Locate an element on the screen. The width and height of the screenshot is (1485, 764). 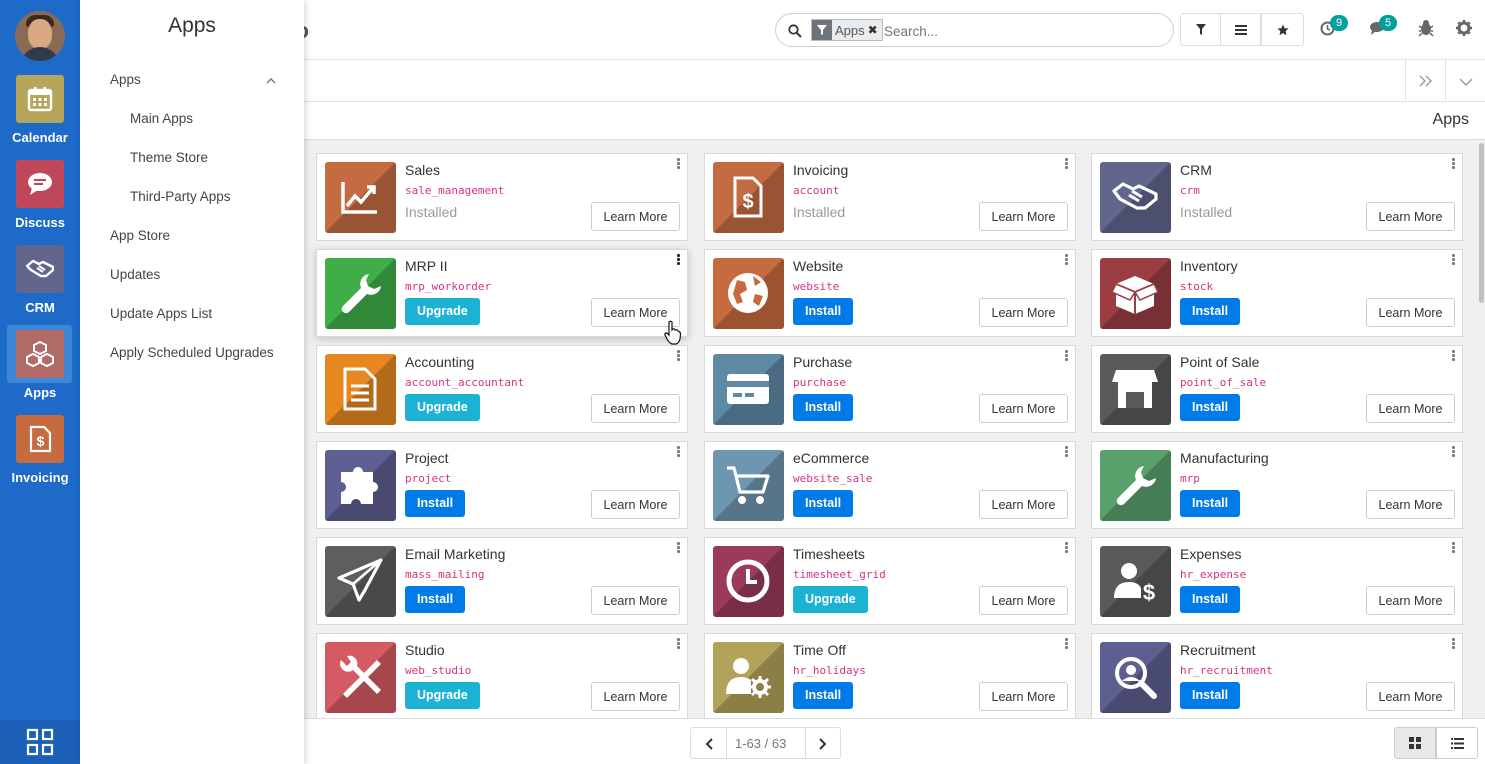
kanban-view-button is located at coordinates (1415, 743).